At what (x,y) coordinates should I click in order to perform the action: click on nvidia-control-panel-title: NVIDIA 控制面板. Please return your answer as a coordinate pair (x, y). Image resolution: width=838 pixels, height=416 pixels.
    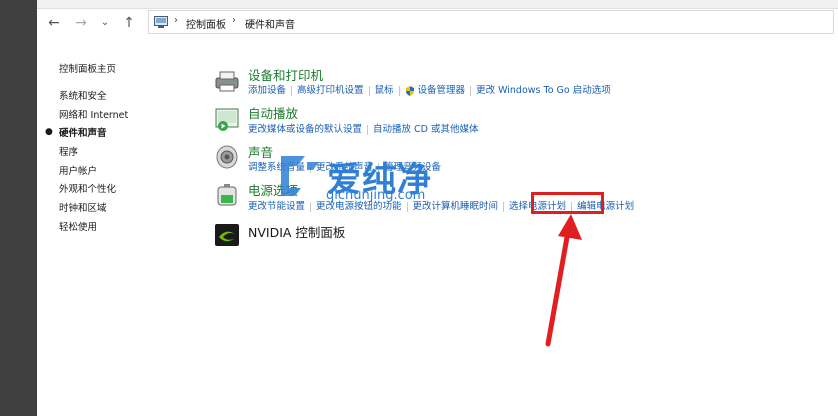
    Looking at the image, I should click on (296, 231).